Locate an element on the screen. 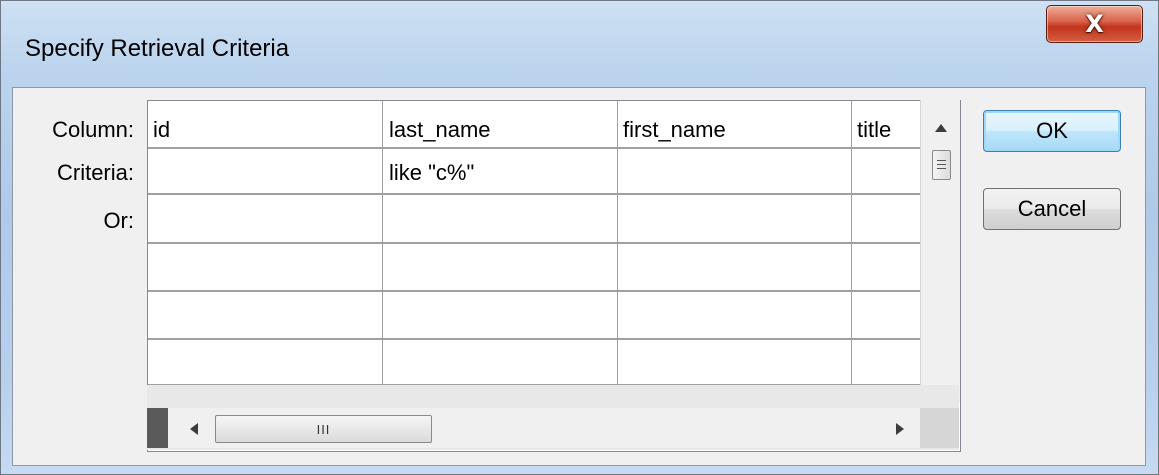 The width and height of the screenshot is (1159, 475). or-label: Or: is located at coordinates (118, 220).